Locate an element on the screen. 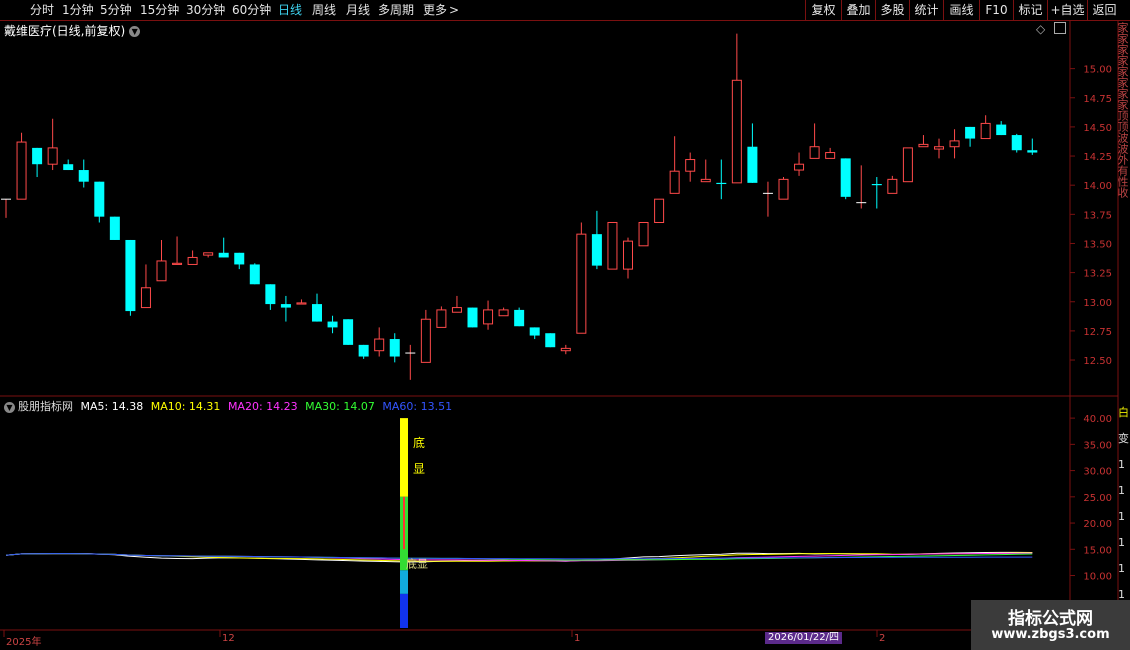 The height and width of the screenshot is (650, 1130). time-label-dec: 12 is located at coordinates (228, 638).